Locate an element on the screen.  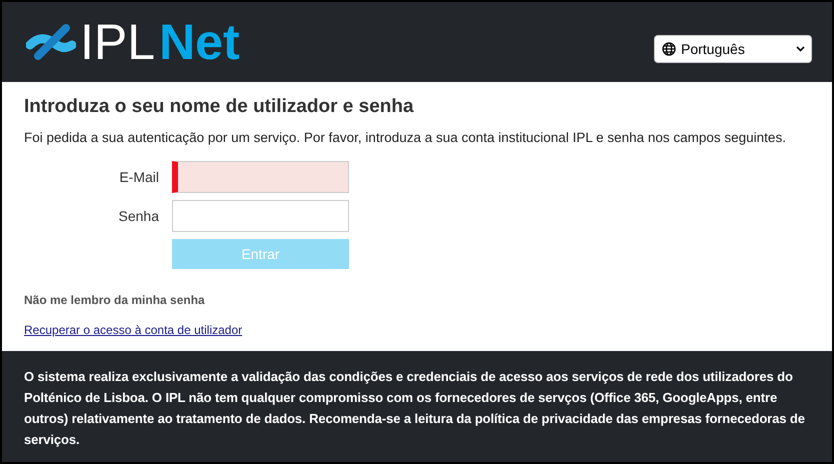
recover-link: Recuperar o acesso à conta de utilizador is located at coordinates (133, 330).